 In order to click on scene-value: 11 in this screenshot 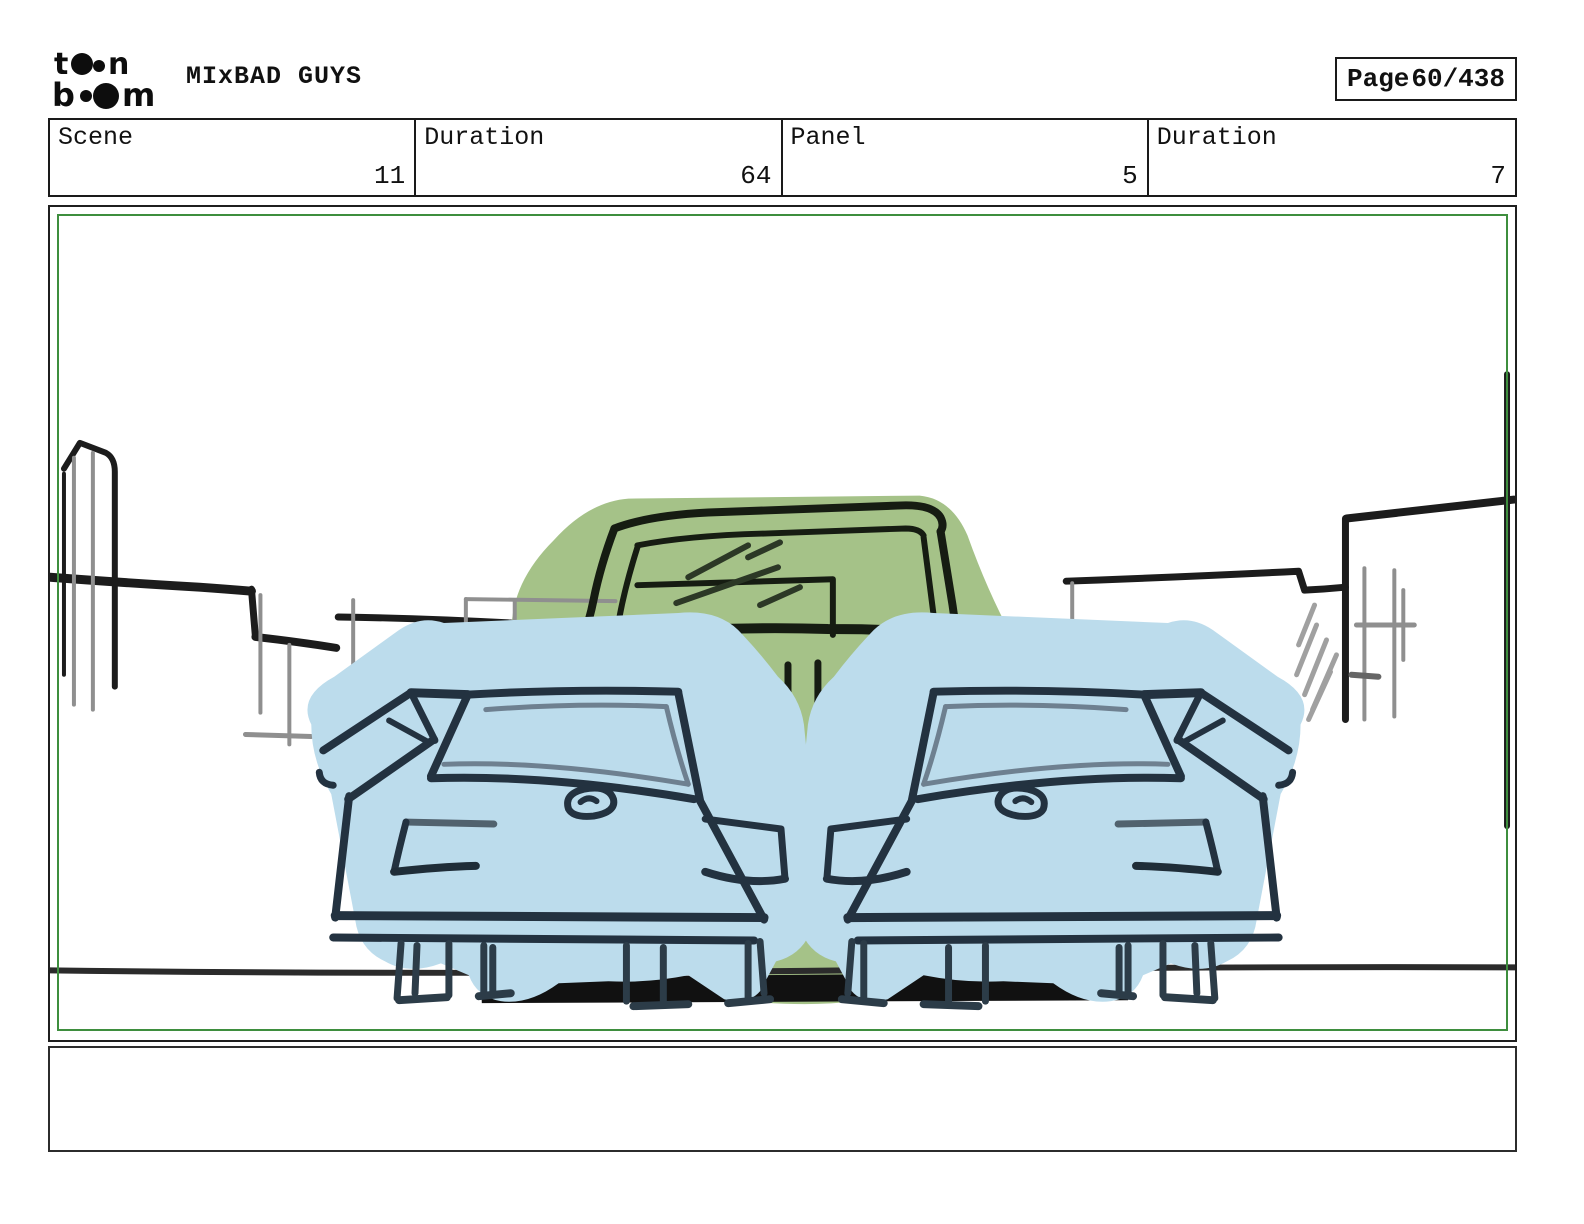, I will do `click(390, 176)`.